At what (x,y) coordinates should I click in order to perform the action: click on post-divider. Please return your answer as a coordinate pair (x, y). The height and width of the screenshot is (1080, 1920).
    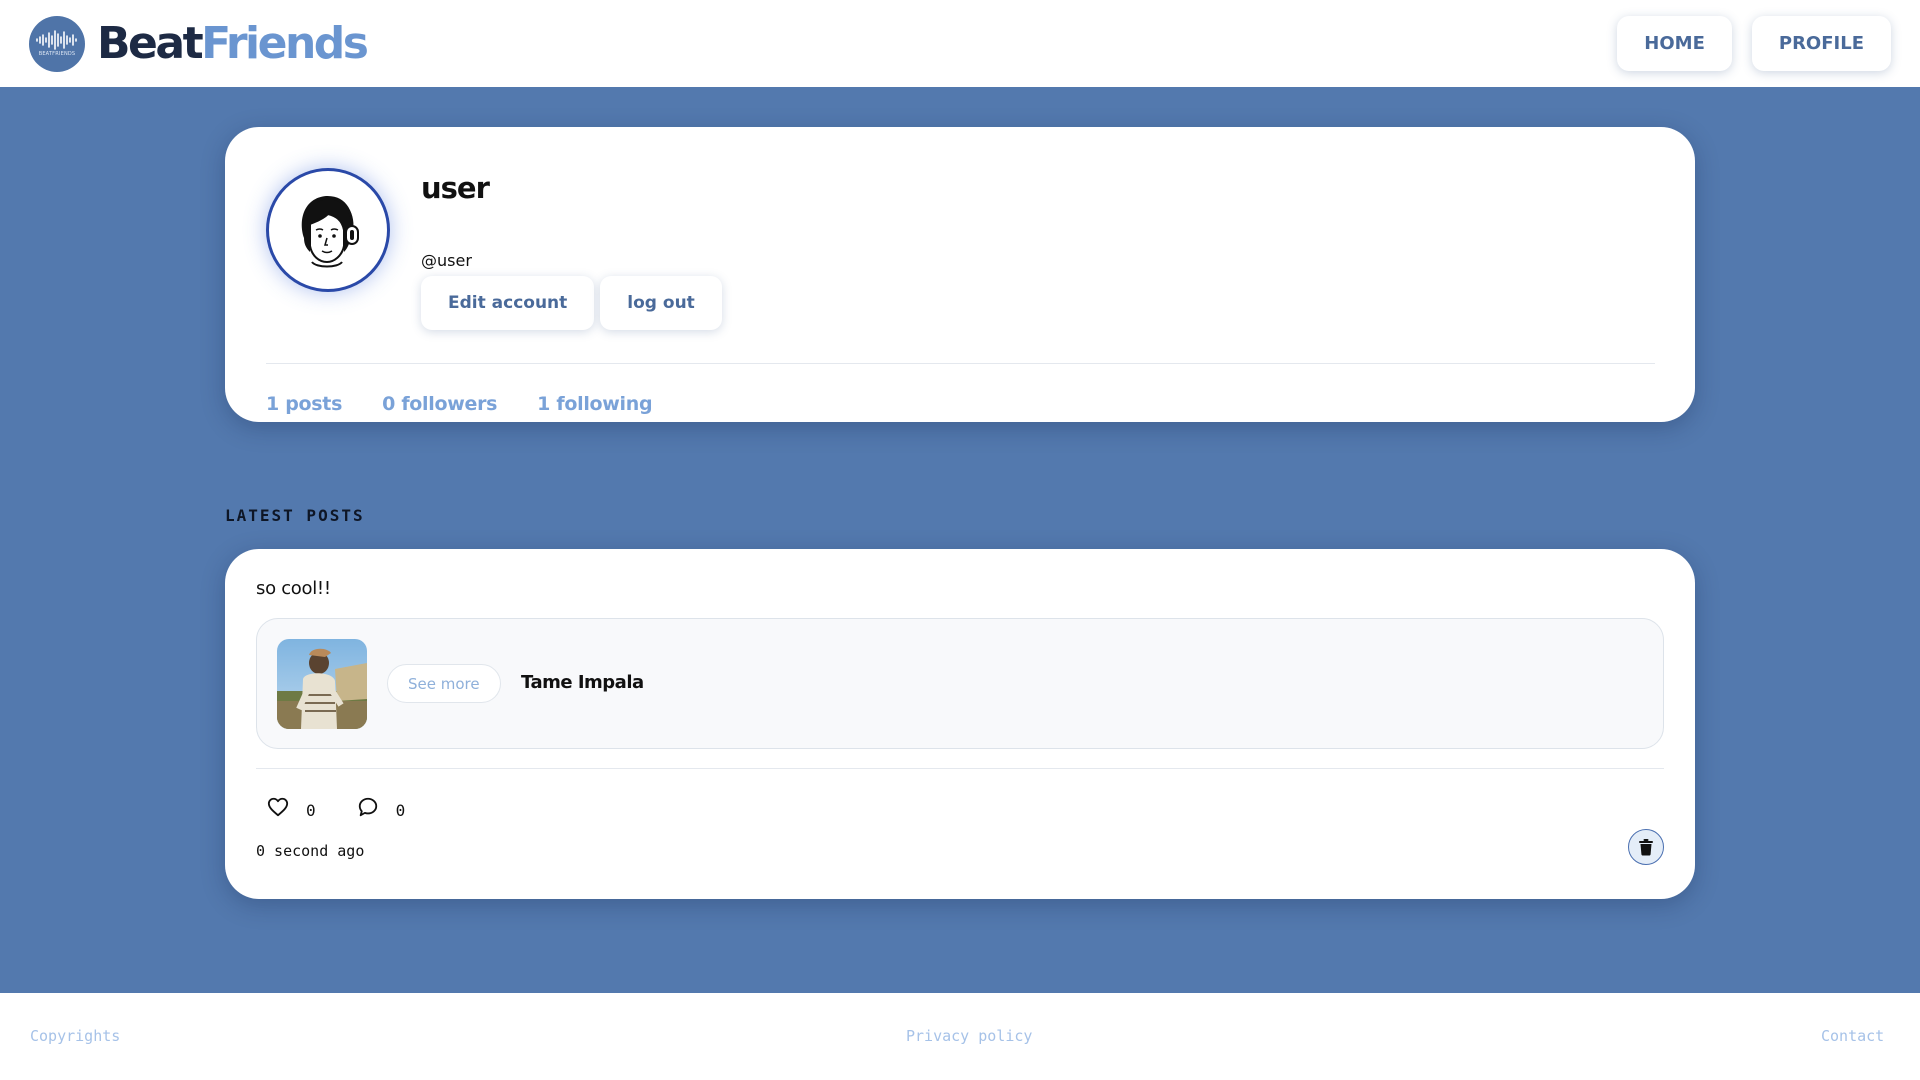
    Looking at the image, I should click on (960, 768).